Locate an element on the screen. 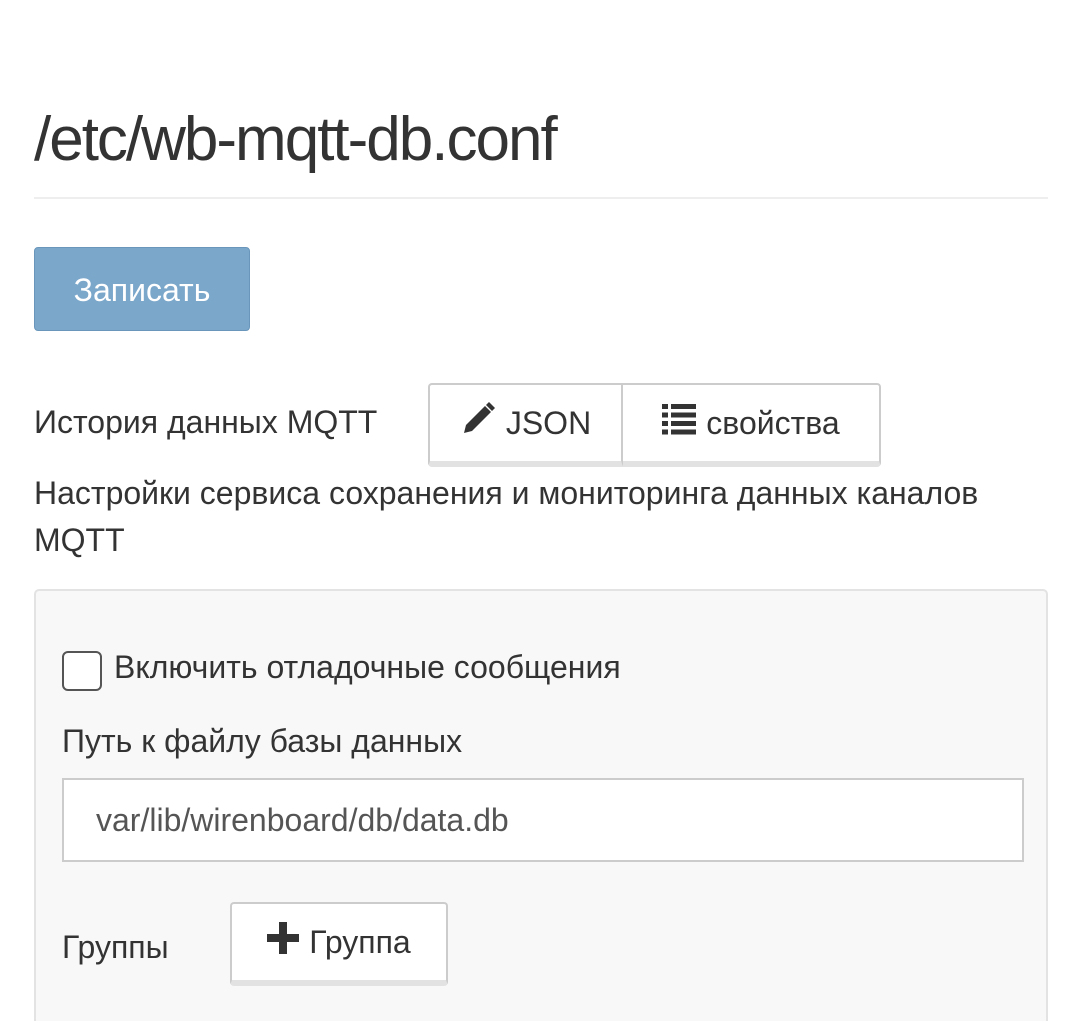 The image size is (1066, 1021). json-view-label: JSON is located at coordinates (548, 422).